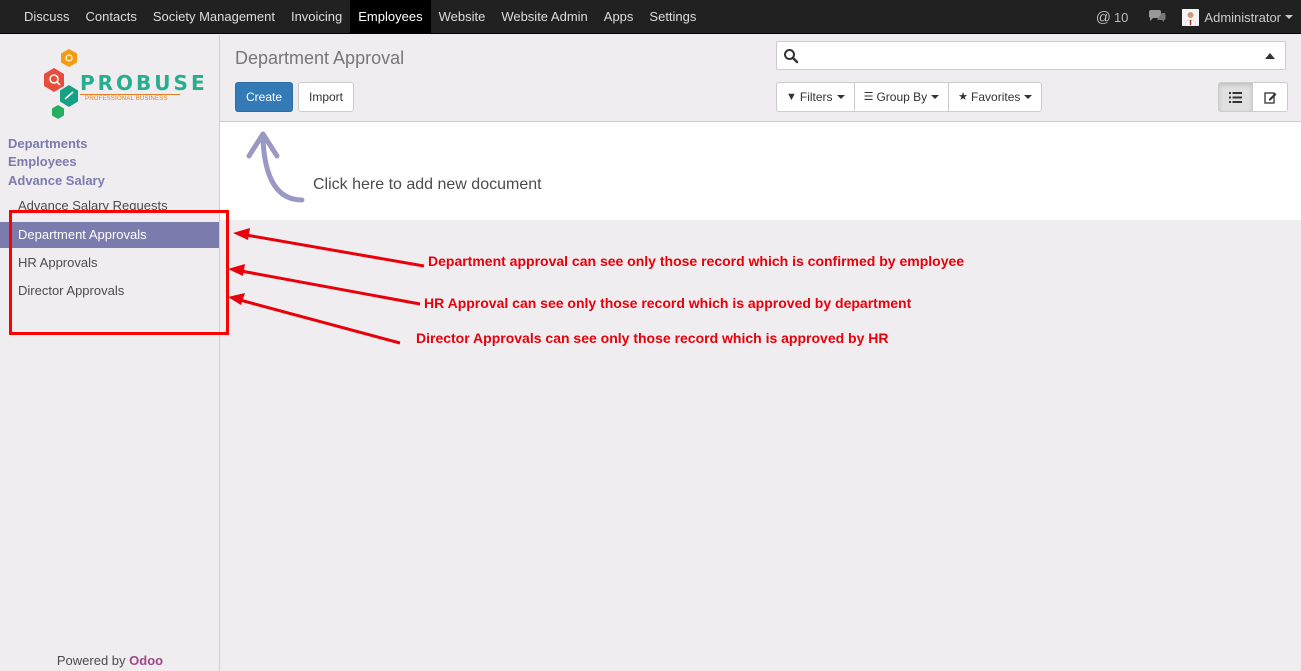 The width and height of the screenshot is (1301, 671). I want to click on search-icon, so click(791, 56).